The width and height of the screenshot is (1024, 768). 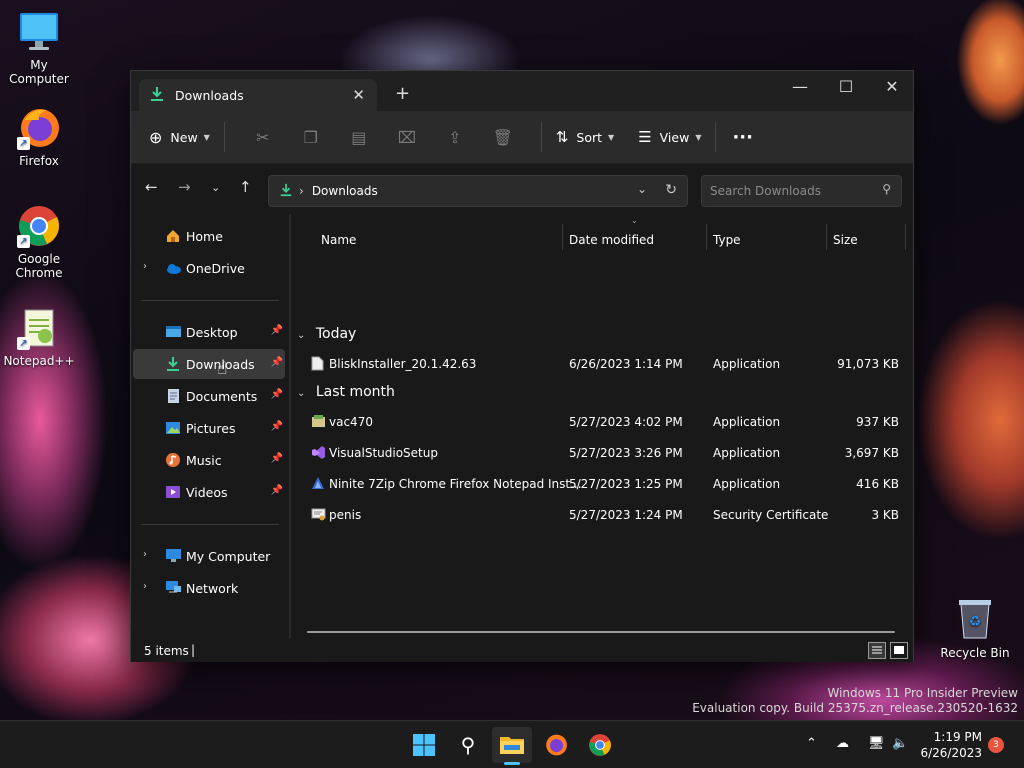 I want to click on ninite-icon, so click(x=318, y=483).